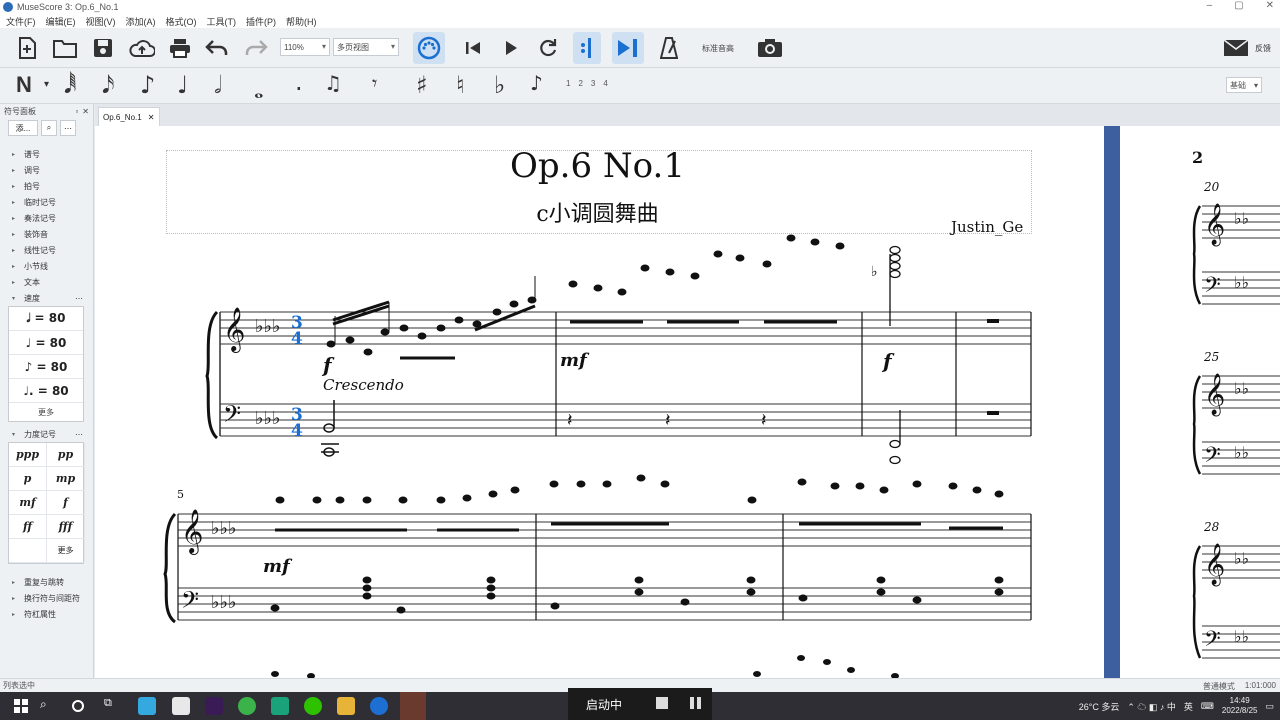 This screenshot has height=720, width=1280. What do you see at coordinates (261, 21) in the screenshot?
I see `menu-plugins: 插件(P)` at bounding box center [261, 21].